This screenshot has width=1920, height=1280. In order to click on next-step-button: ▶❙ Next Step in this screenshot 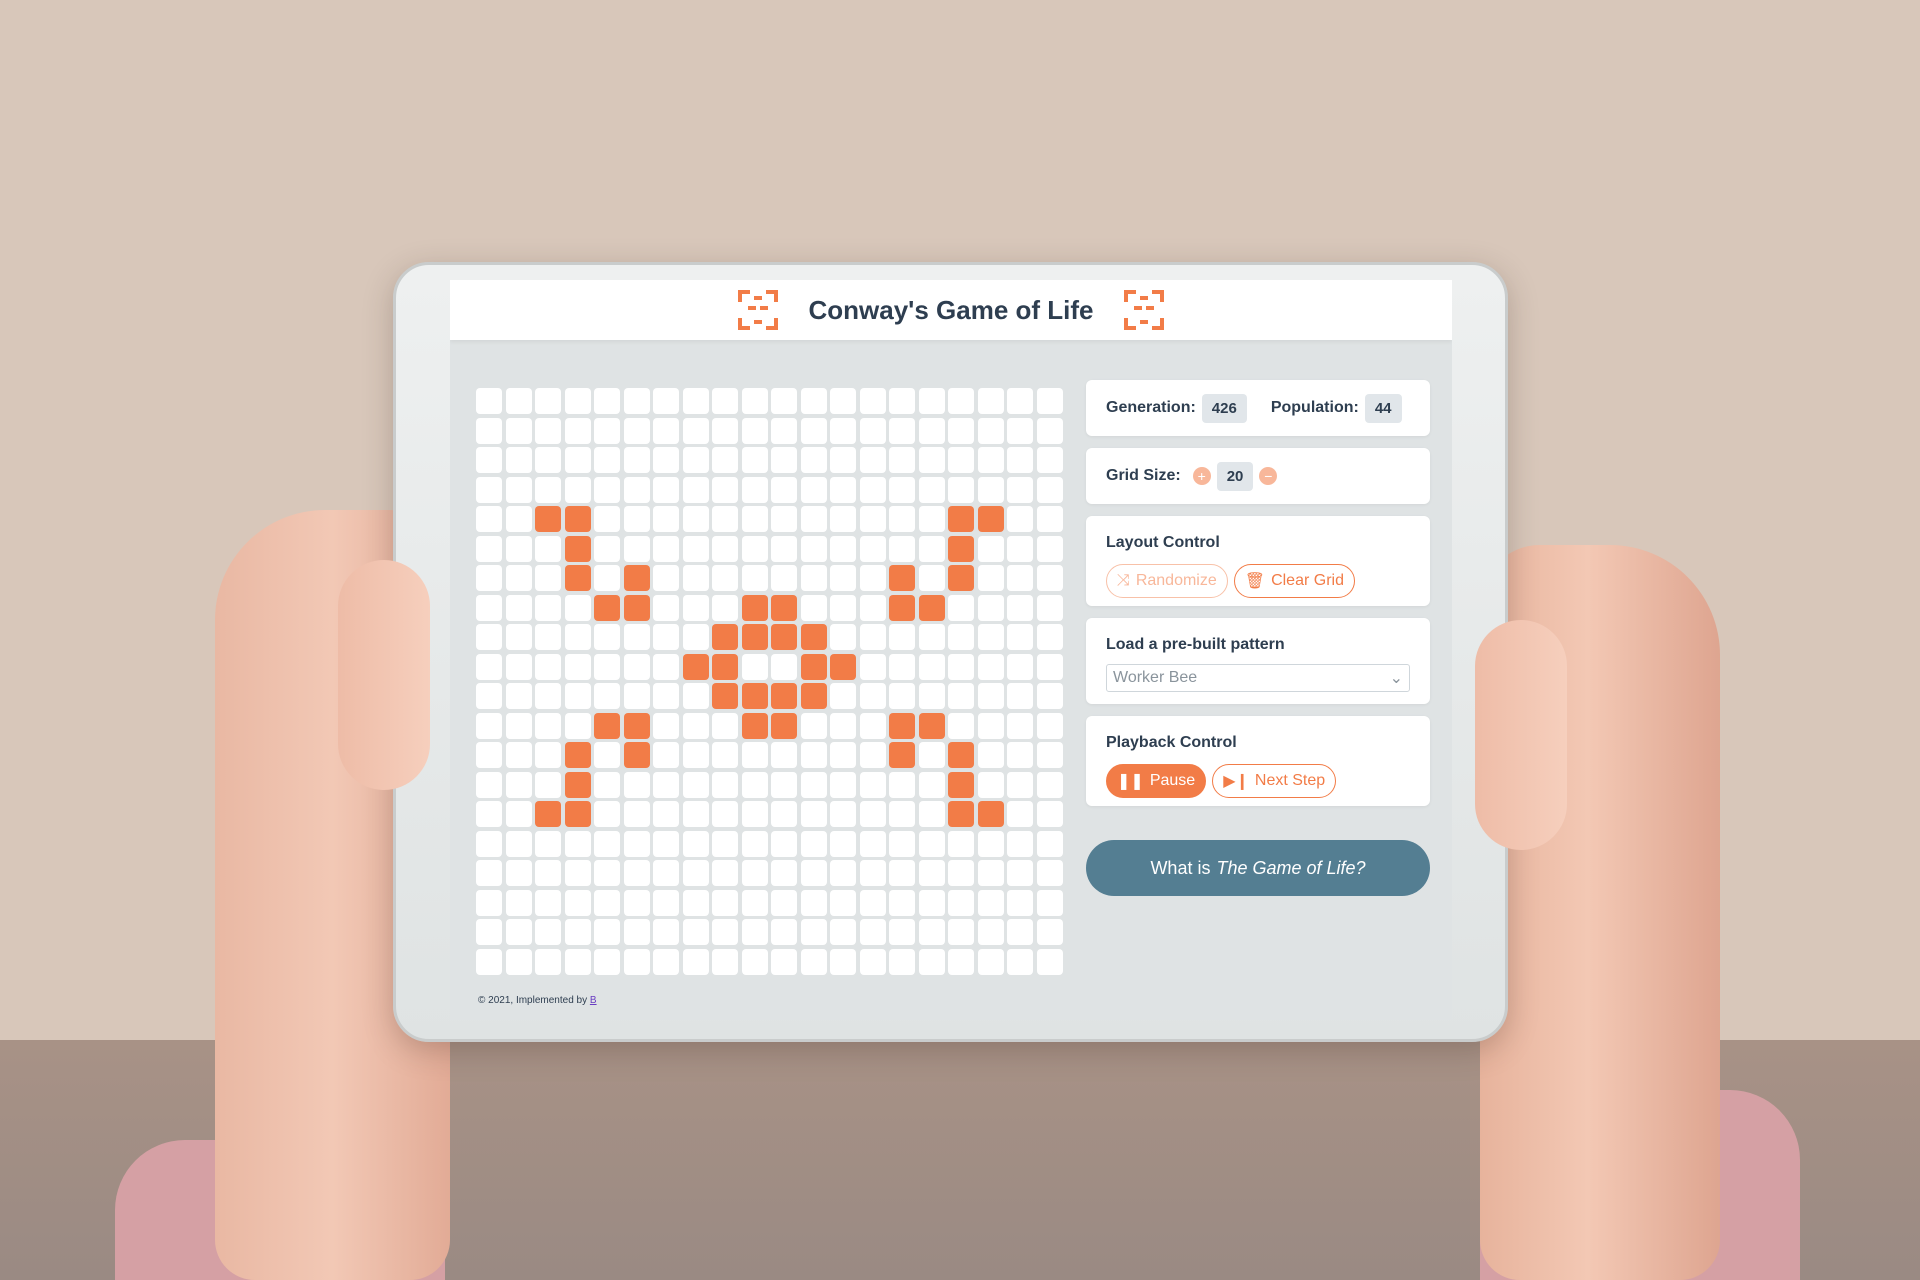, I will do `click(1274, 781)`.